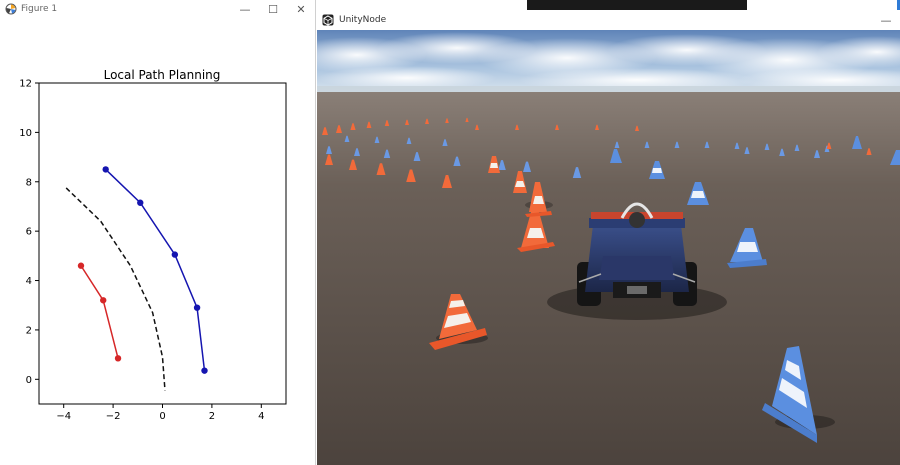 The width and height of the screenshot is (900, 465). I want to click on x-tick-label: −4, so click(63, 416).